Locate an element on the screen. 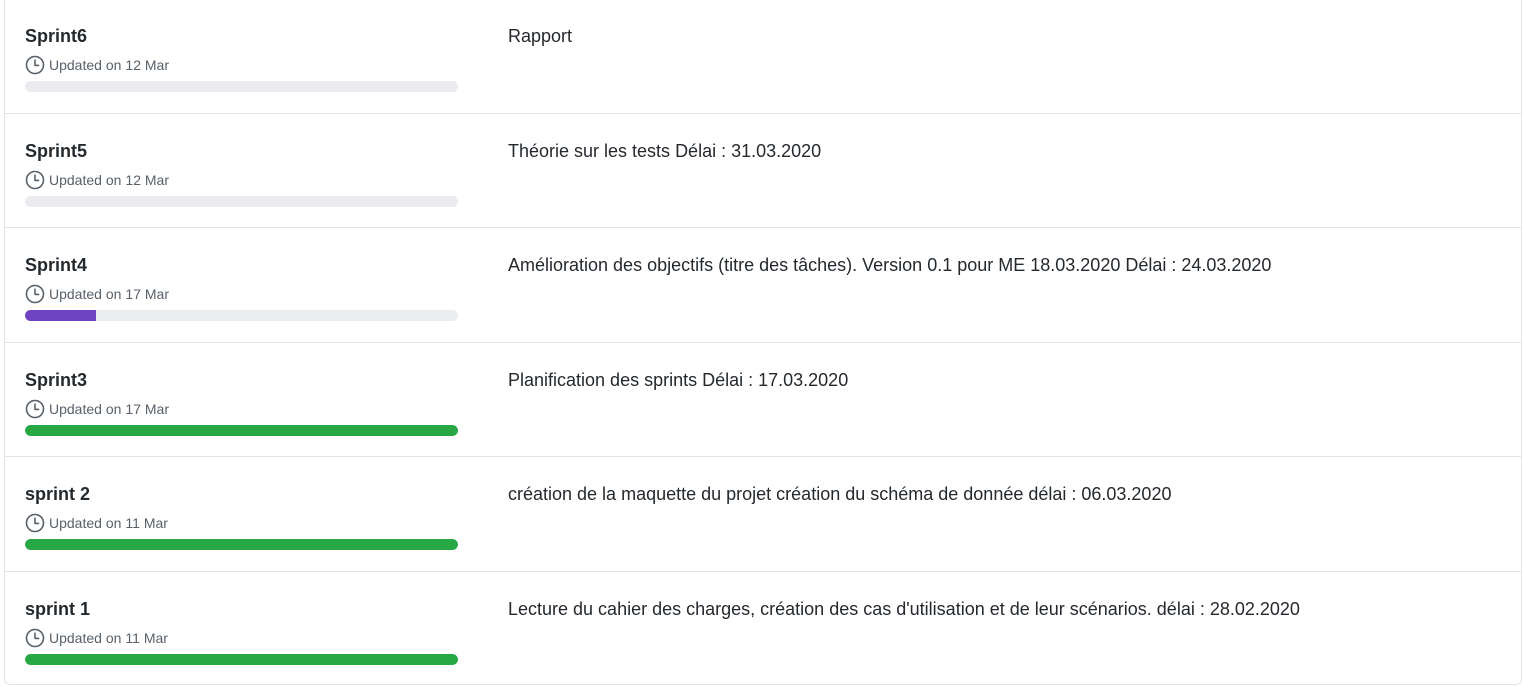 This screenshot has height=687, width=1524. milestone-summary: sprint 1 Updated on 11 Mar is located at coordinates (241, 631).